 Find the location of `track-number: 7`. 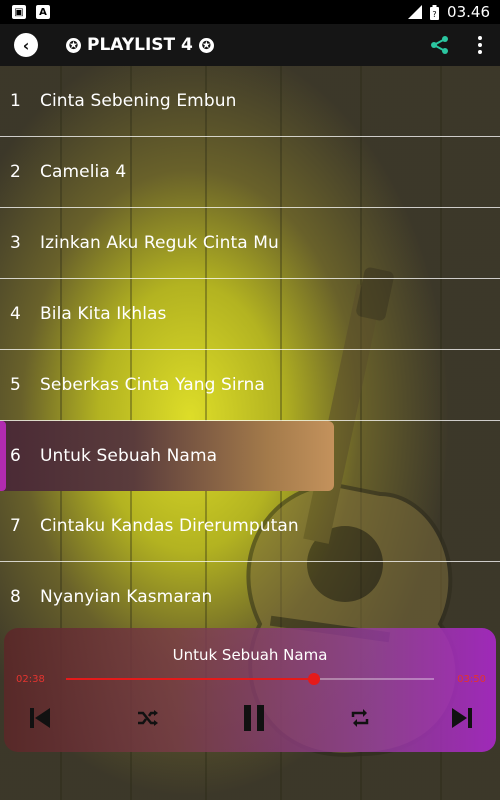

track-number: 7 is located at coordinates (15, 526).